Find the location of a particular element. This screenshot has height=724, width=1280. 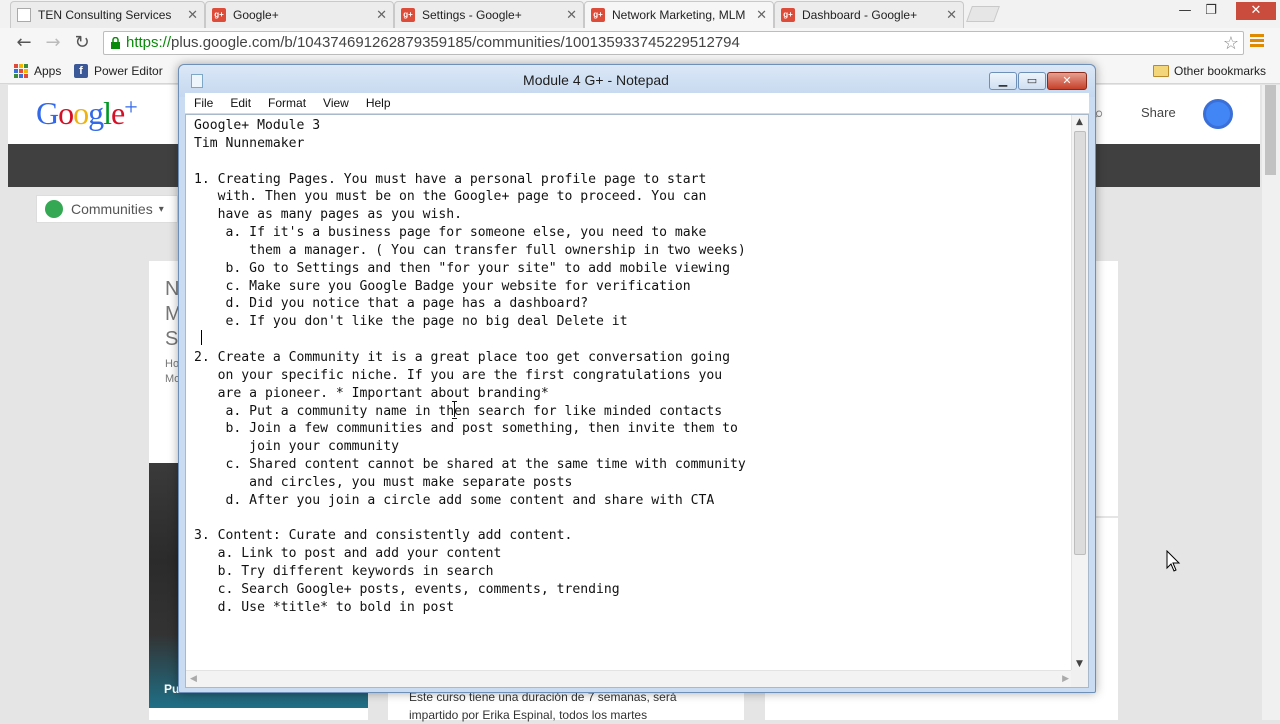

tab-google-plus: g+ Google+ ✕ is located at coordinates (299, 14).